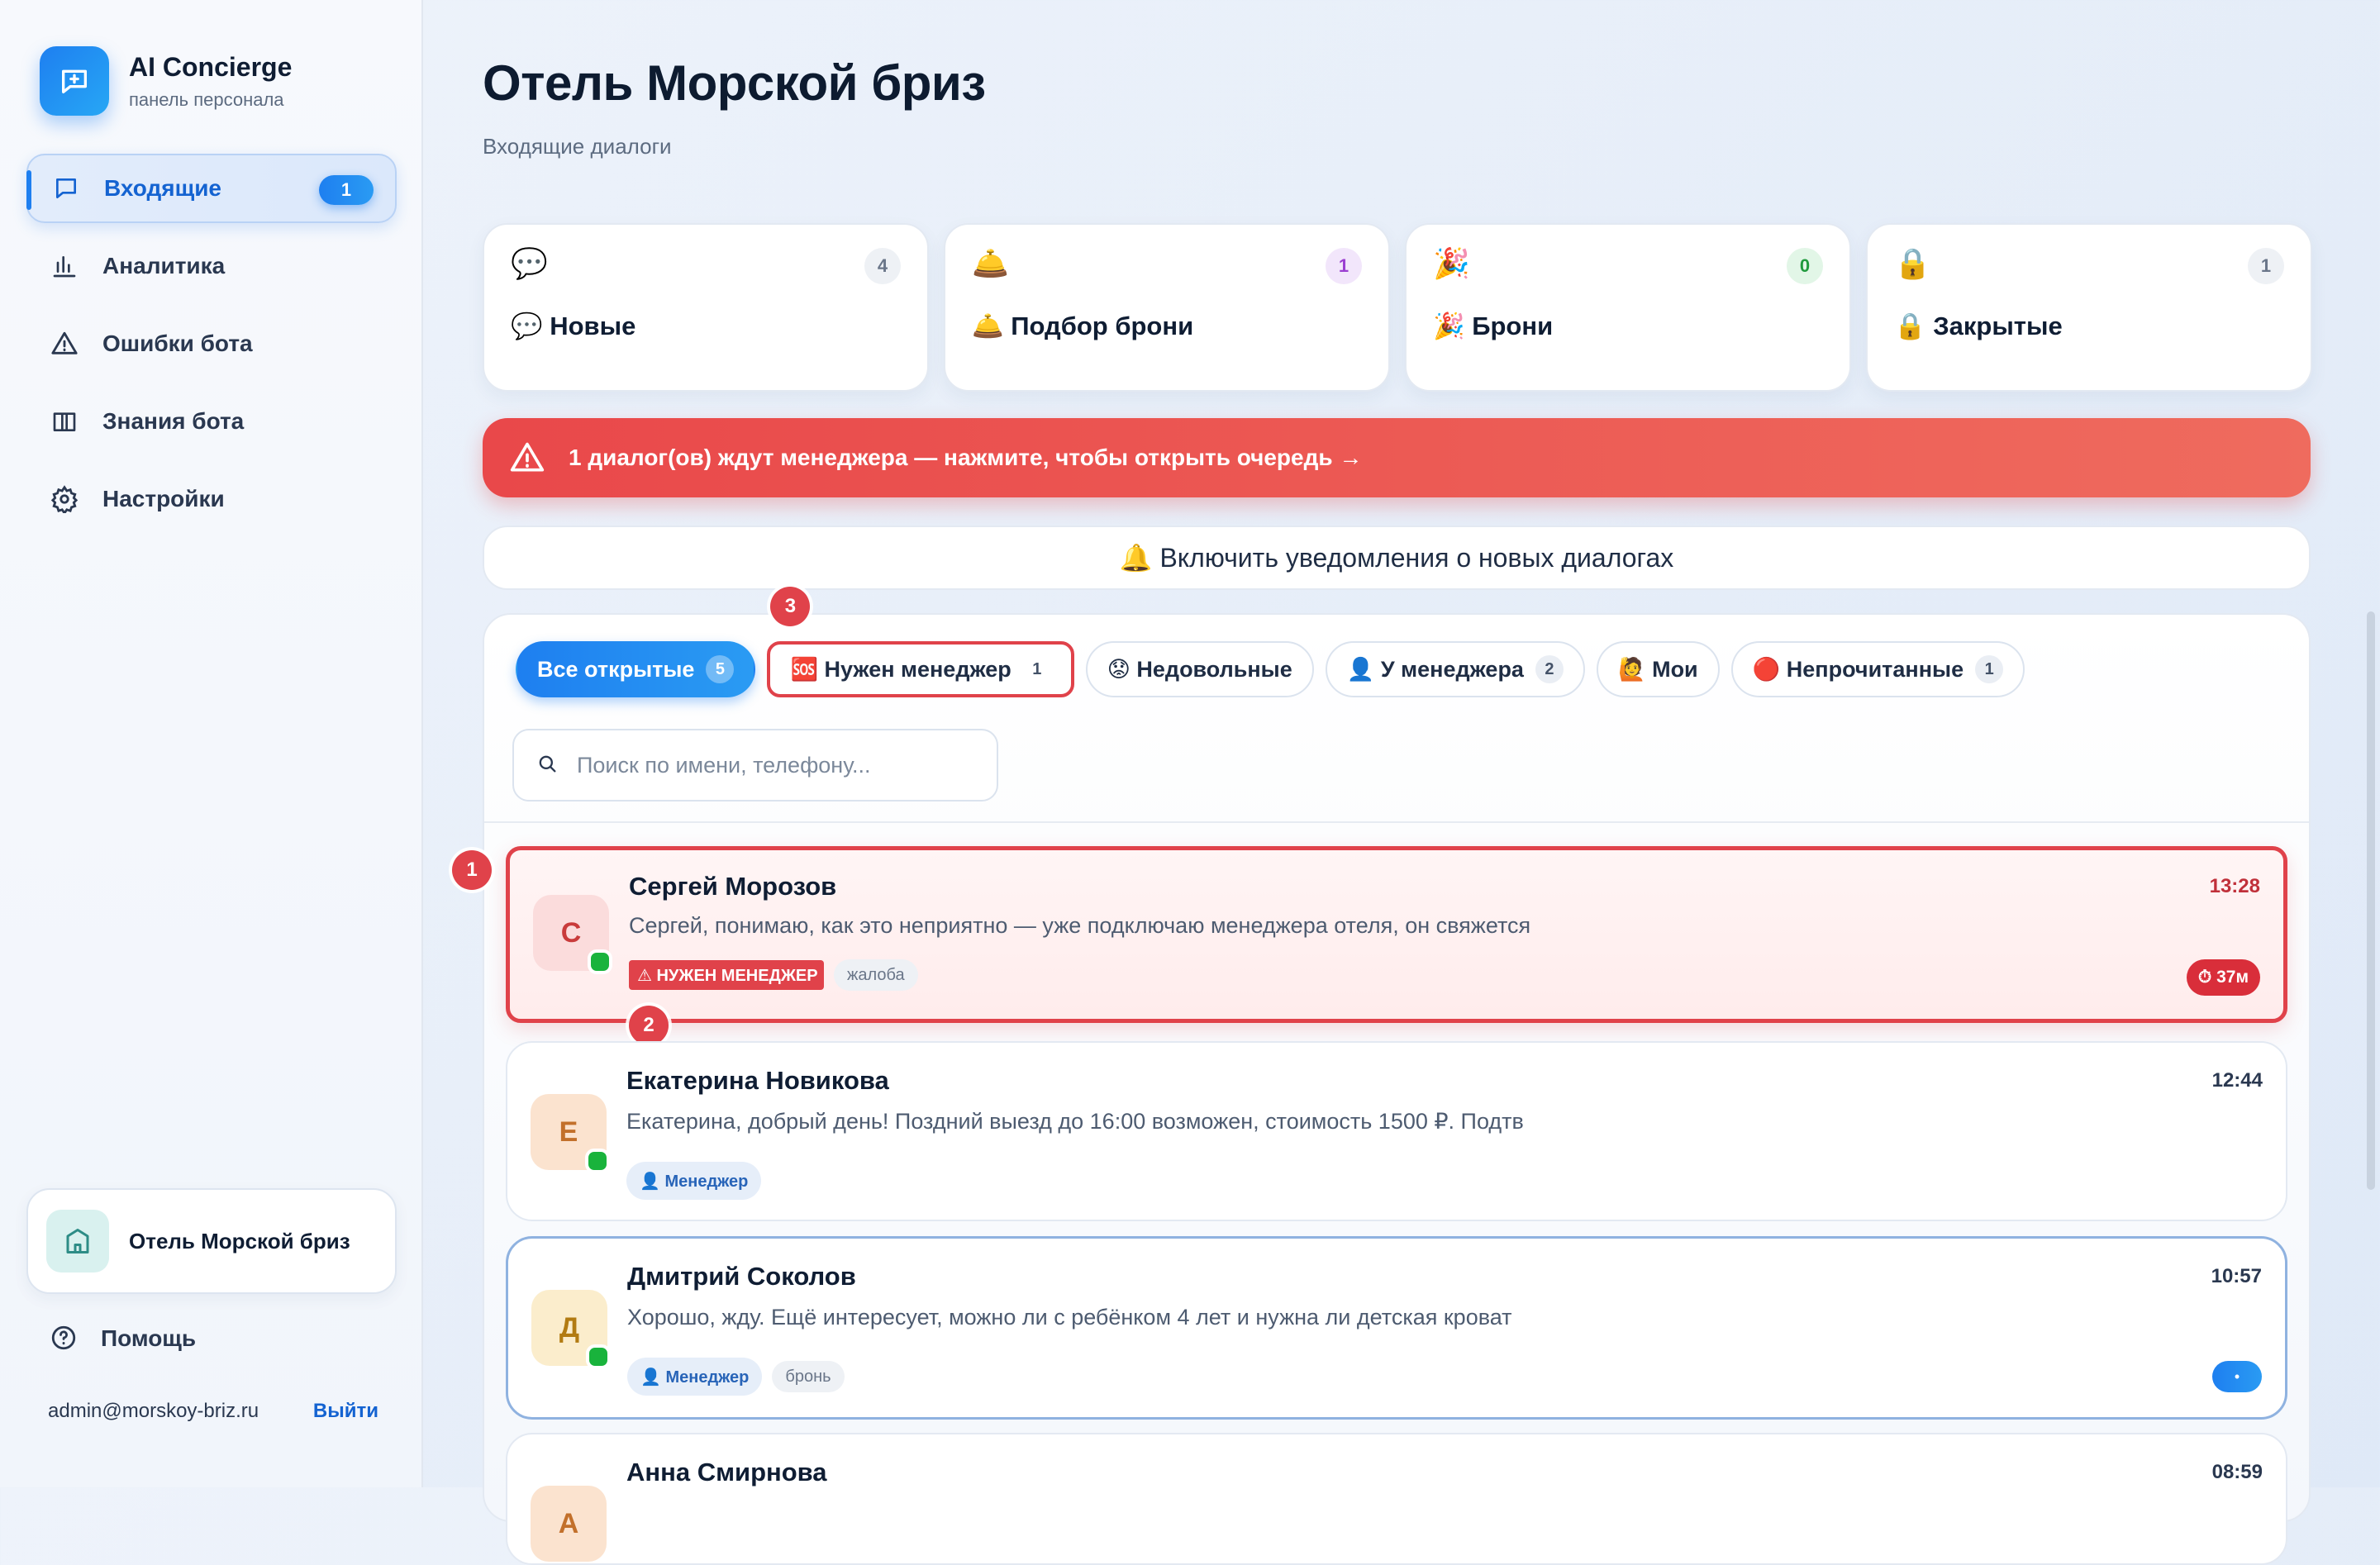 This screenshot has height=1565, width=2380. I want to click on tag: жалоба, so click(876, 975).